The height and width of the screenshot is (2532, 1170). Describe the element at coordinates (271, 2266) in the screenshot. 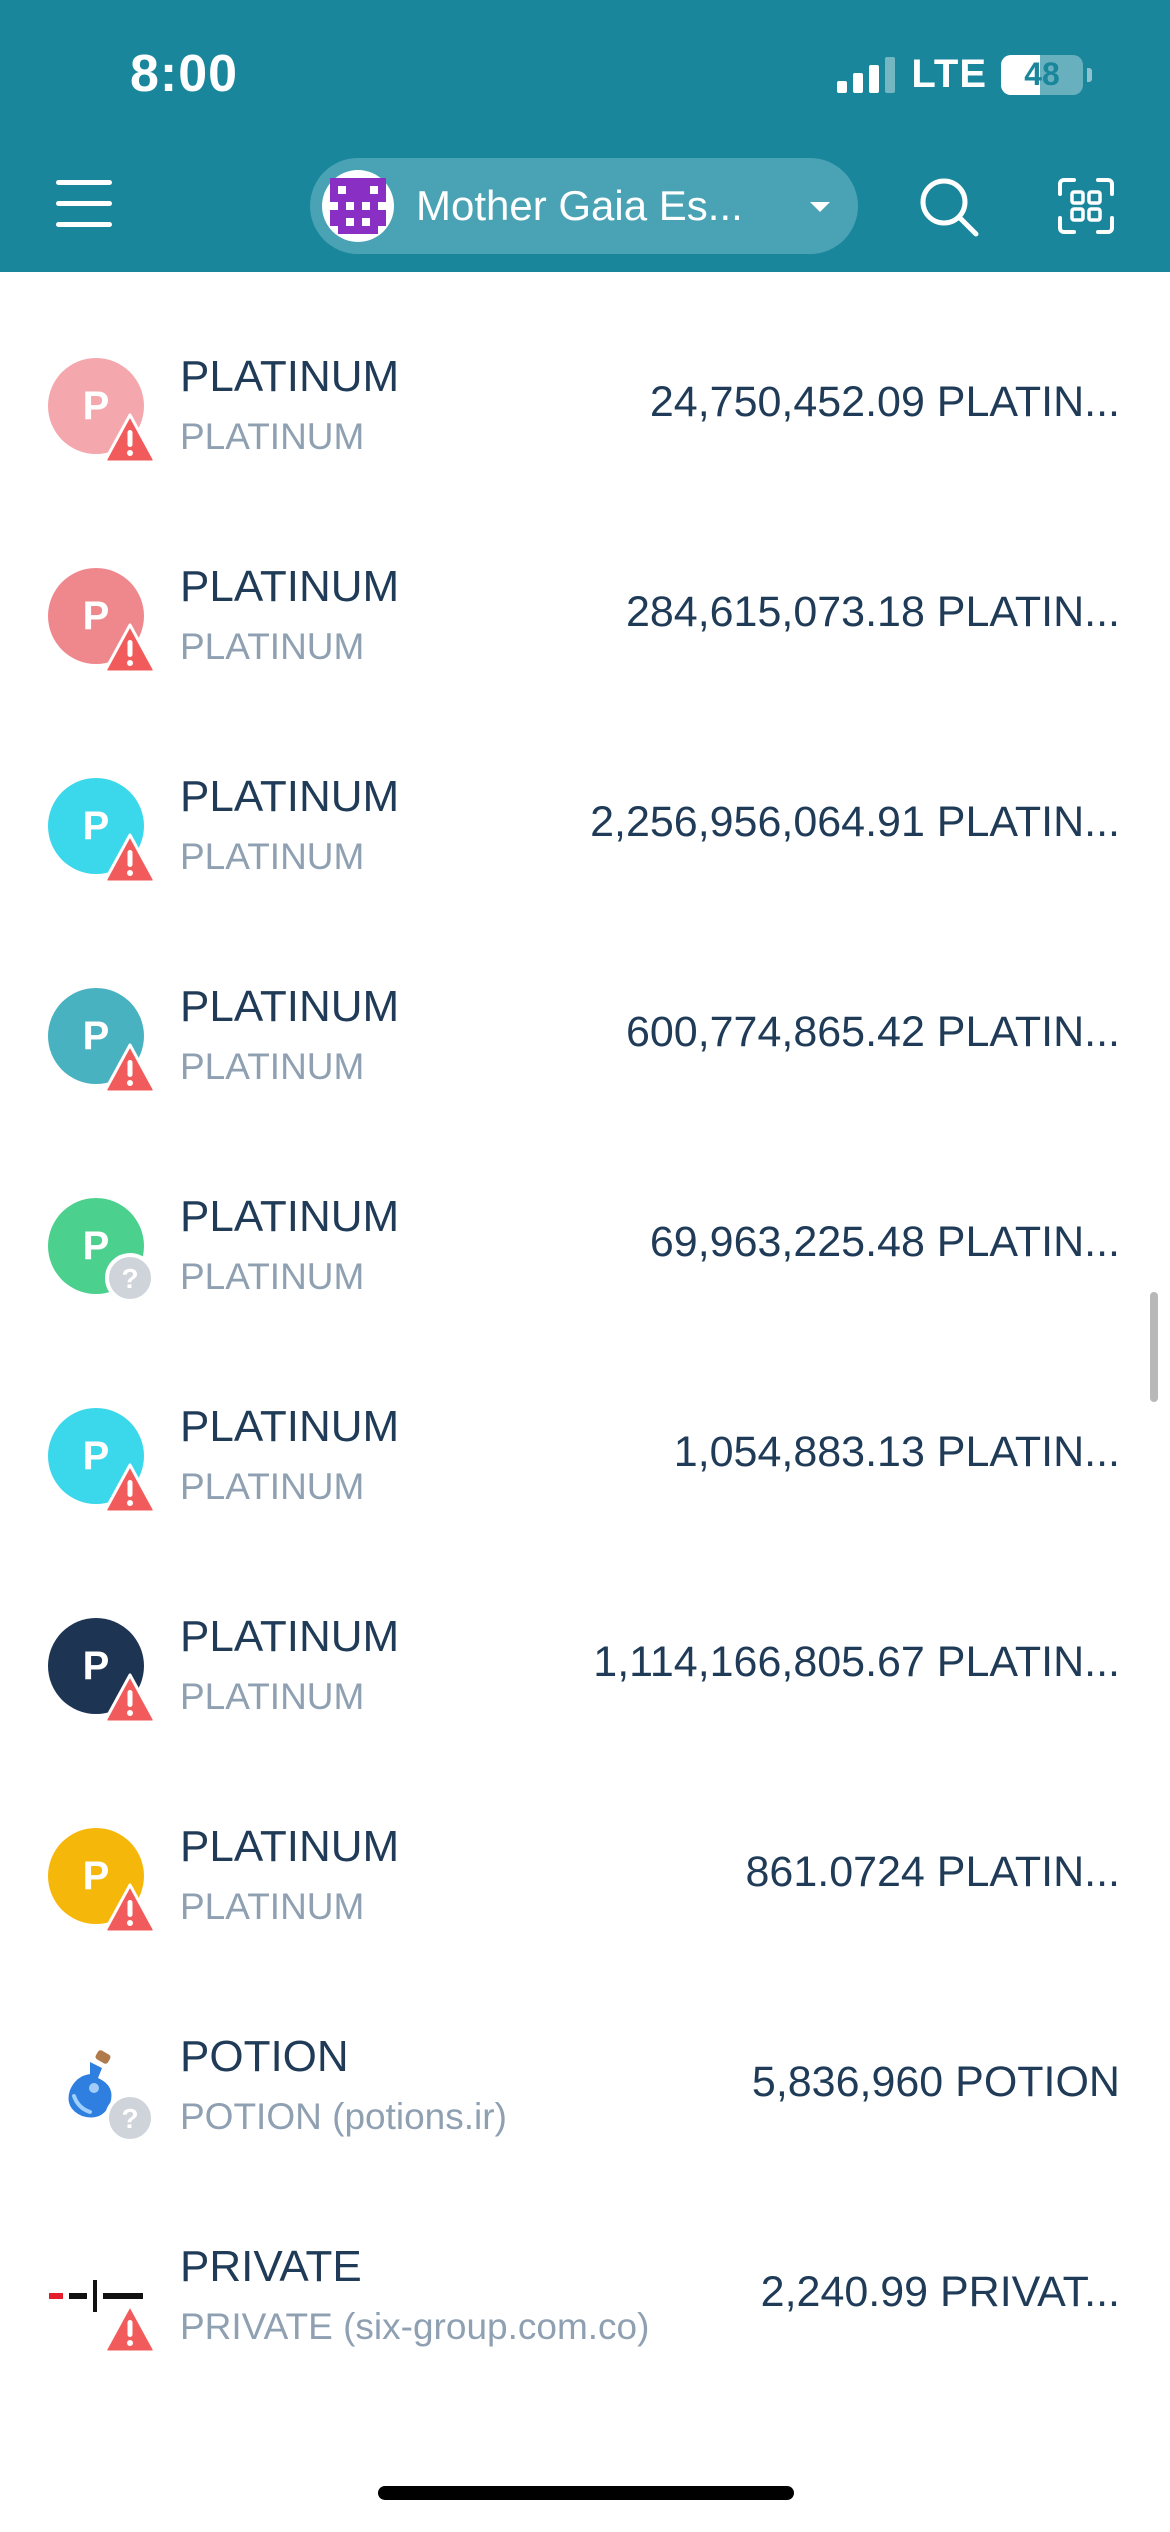

I see `token-name: PRIVATE` at that location.